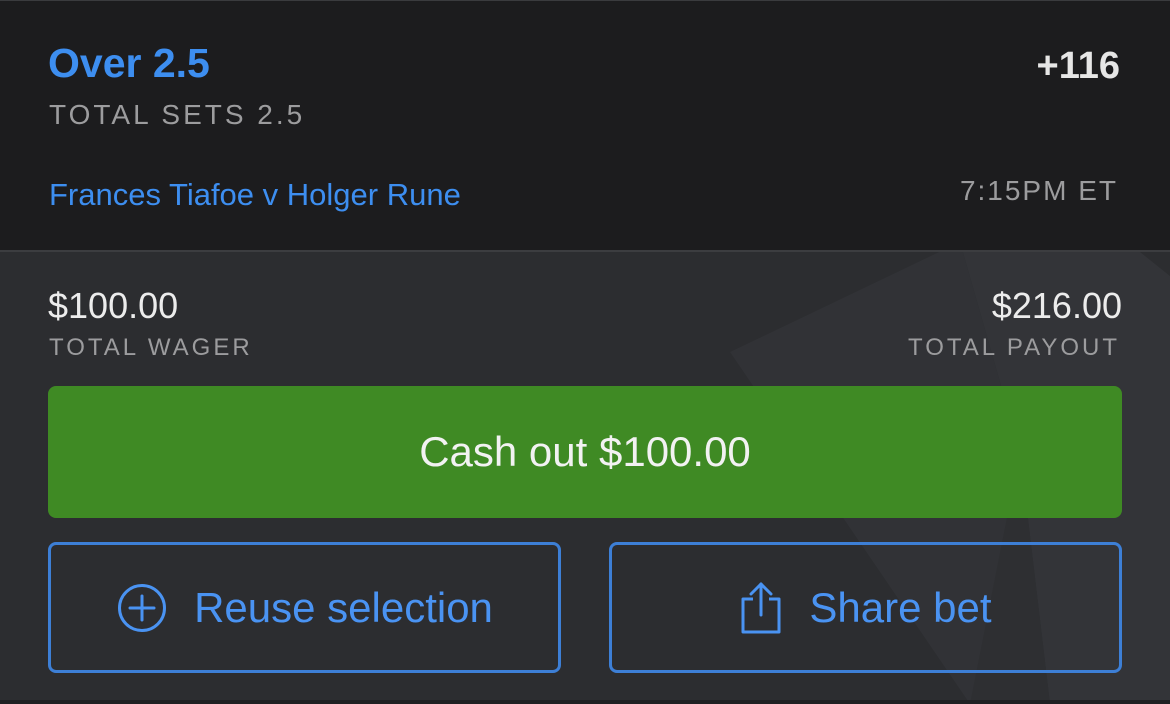 The image size is (1170, 704). Describe the element at coordinates (1038, 190) in the screenshot. I see `event-time: 7:15PM ET` at that location.